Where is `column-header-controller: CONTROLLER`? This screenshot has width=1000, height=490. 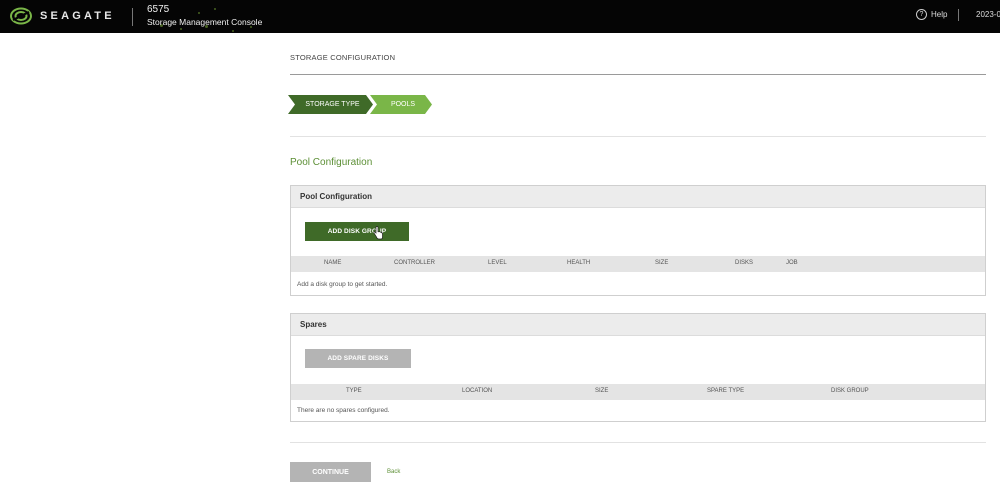 column-header-controller: CONTROLLER is located at coordinates (414, 263).